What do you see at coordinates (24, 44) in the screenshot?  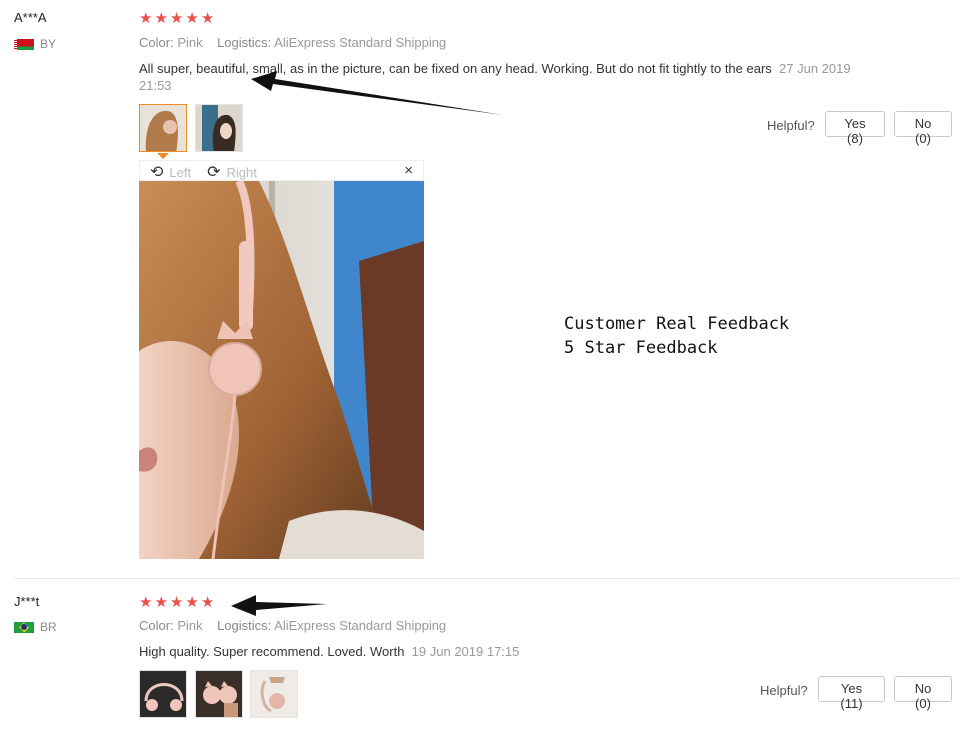 I see `belarus-flag-icon` at bounding box center [24, 44].